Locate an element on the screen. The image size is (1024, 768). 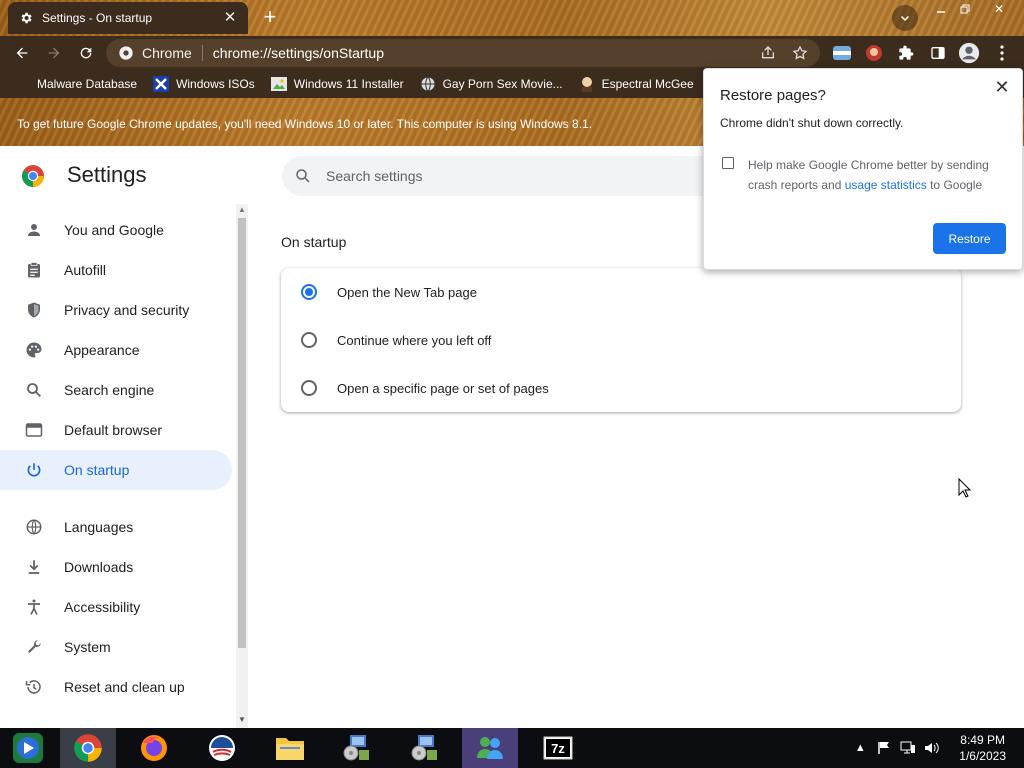
side-panel-icon is located at coordinates (938, 53).